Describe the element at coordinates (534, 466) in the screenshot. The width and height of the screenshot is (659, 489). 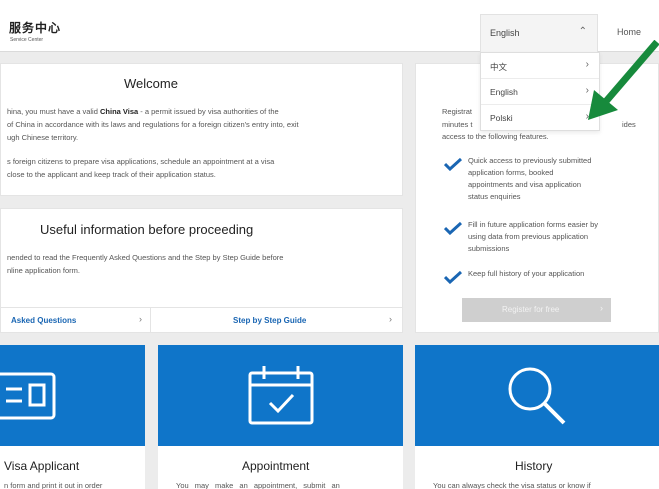
I see `history-title: History` at that location.